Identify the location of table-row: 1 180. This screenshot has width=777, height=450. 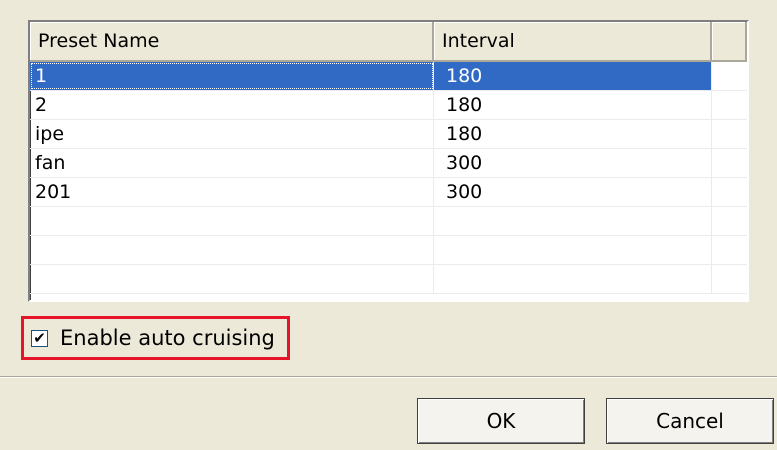
(388, 76).